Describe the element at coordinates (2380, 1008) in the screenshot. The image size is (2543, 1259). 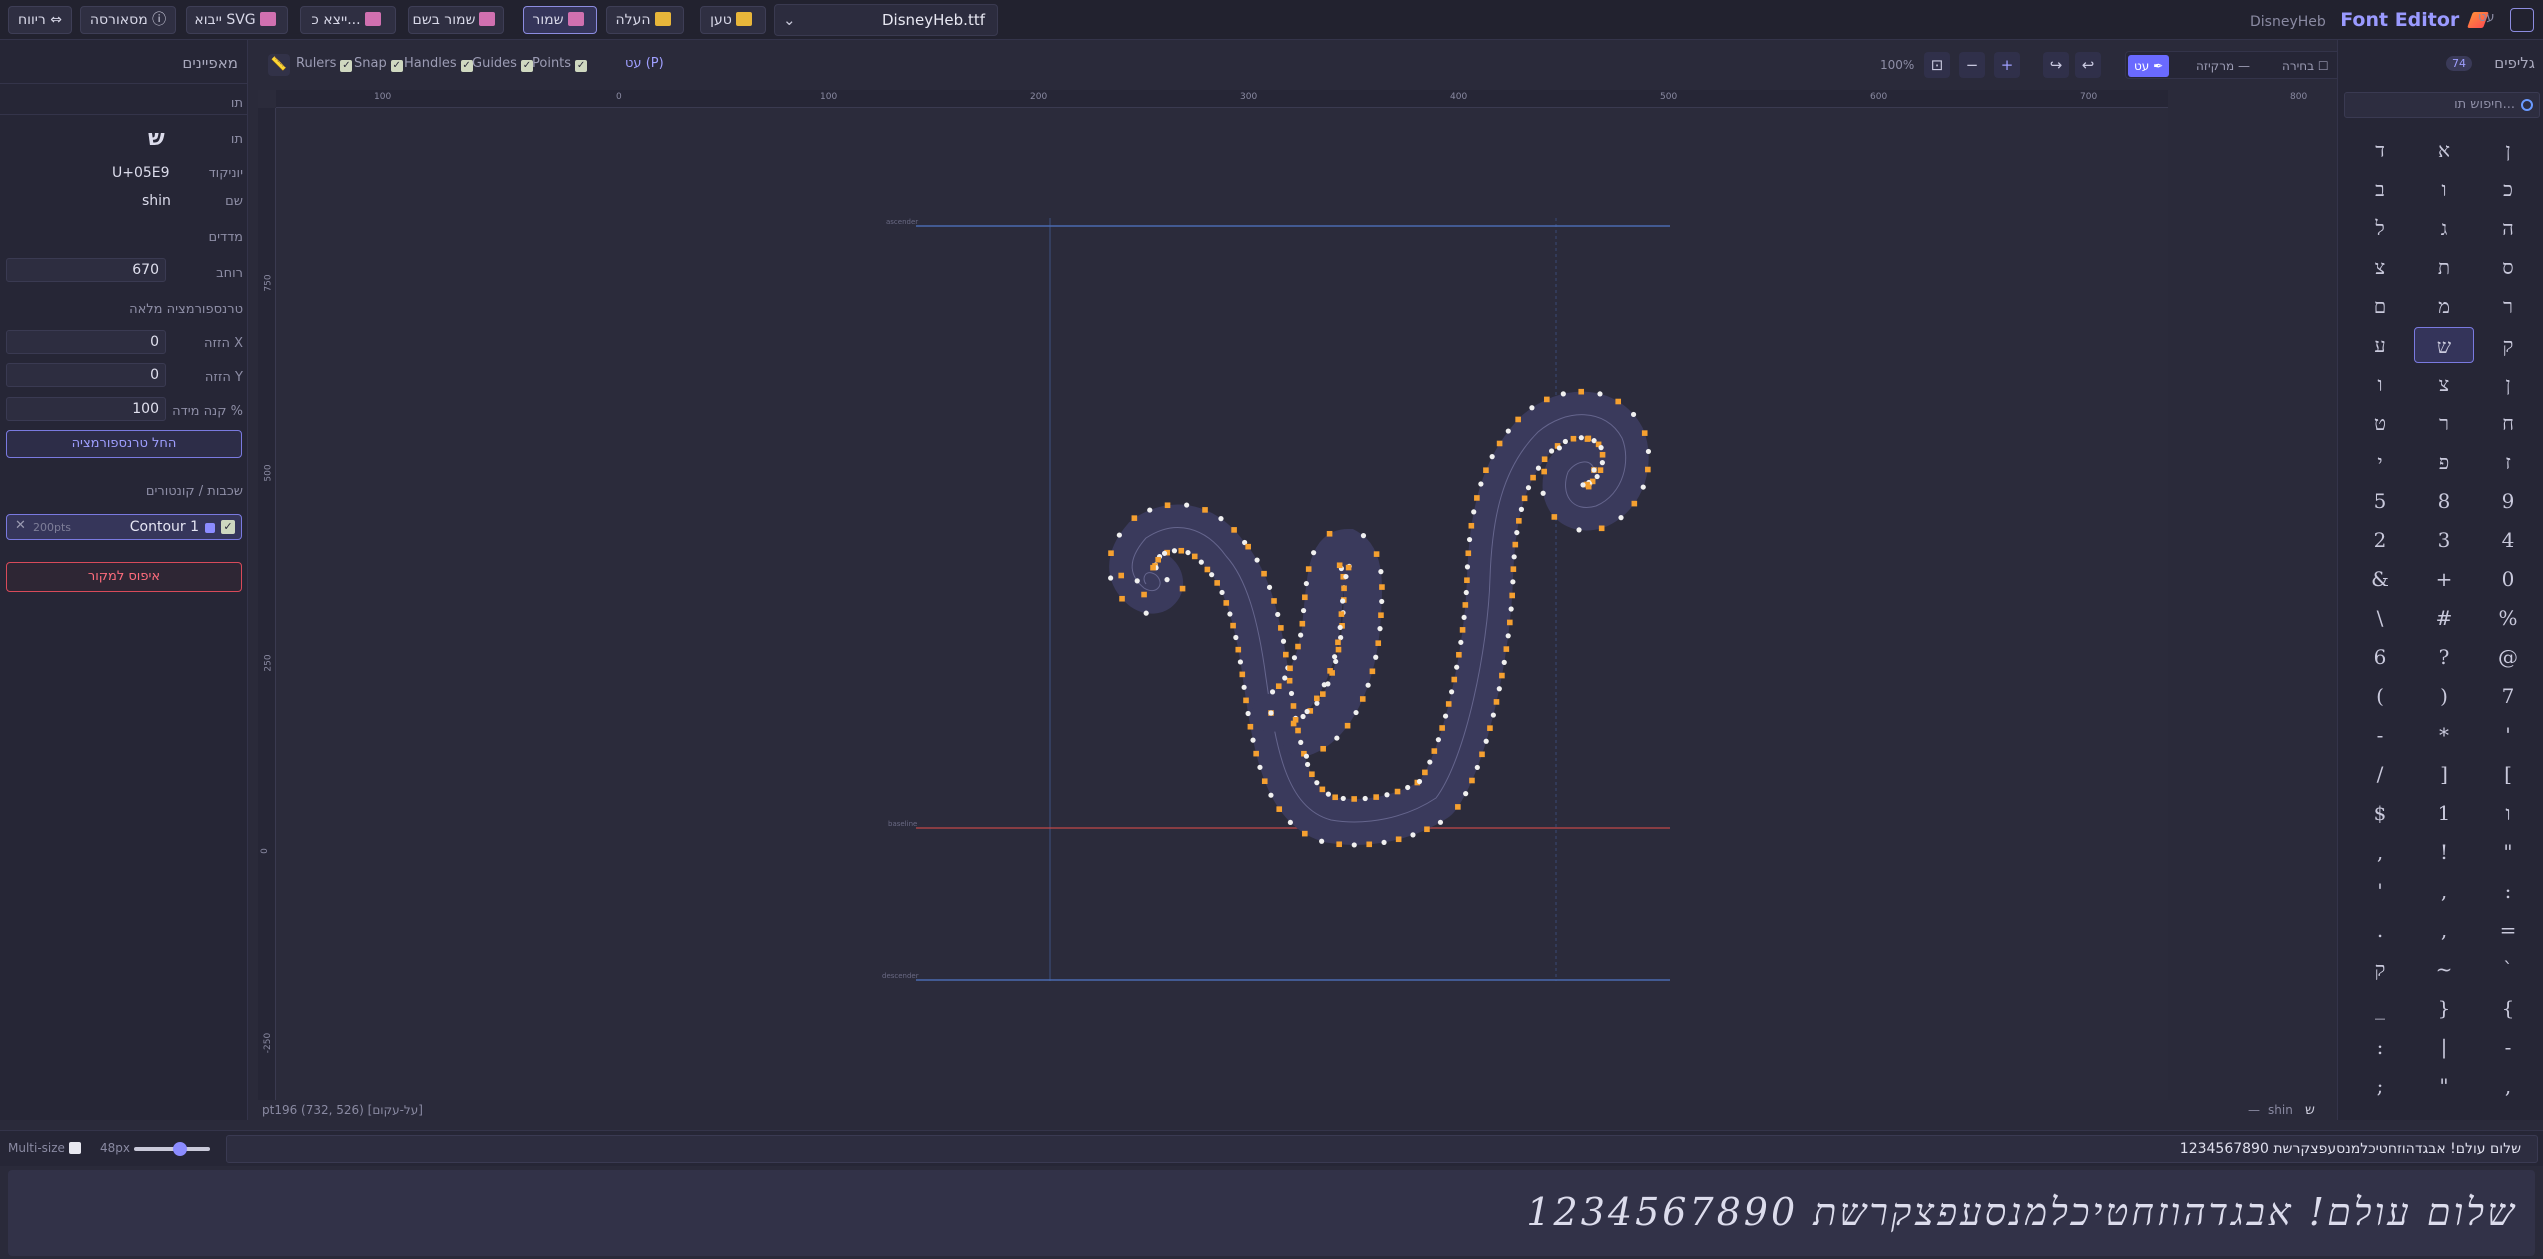
I see `glyph-cell: _` at that location.